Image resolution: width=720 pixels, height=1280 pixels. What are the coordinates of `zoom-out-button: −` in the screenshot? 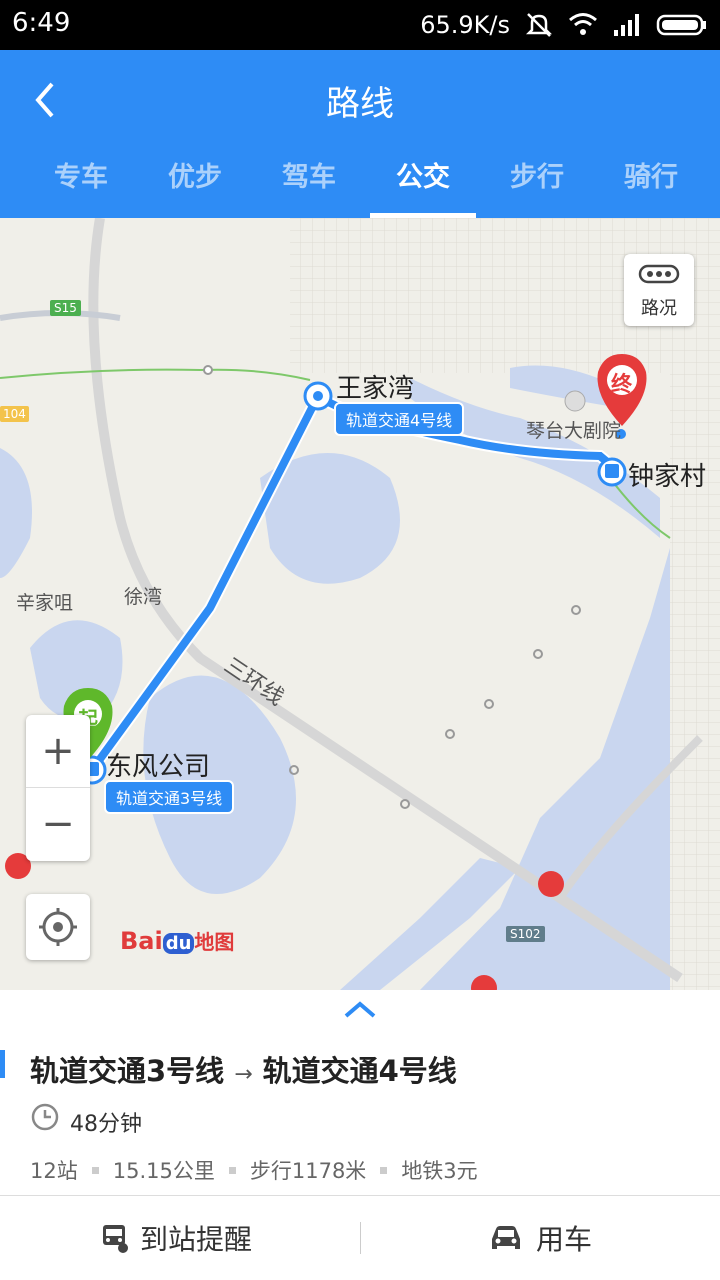 It's located at (58, 824).